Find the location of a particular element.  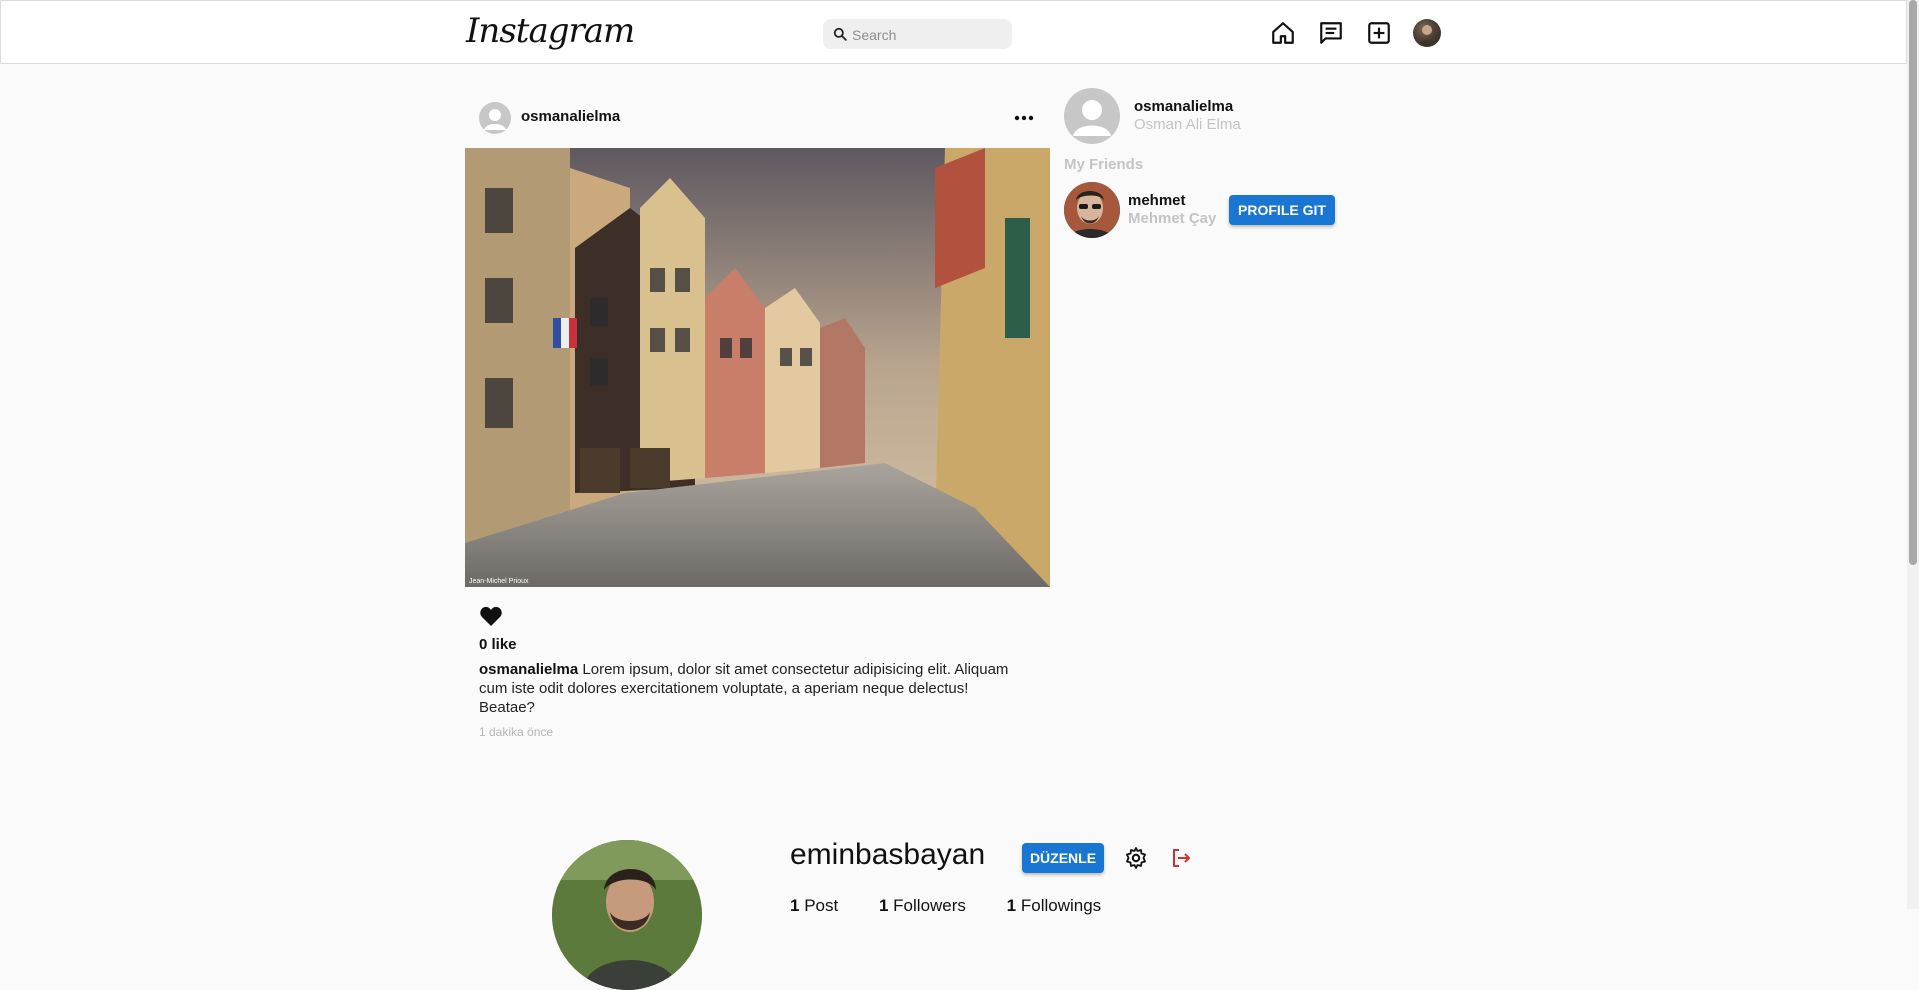

search-input is located at coordinates (929, 35).